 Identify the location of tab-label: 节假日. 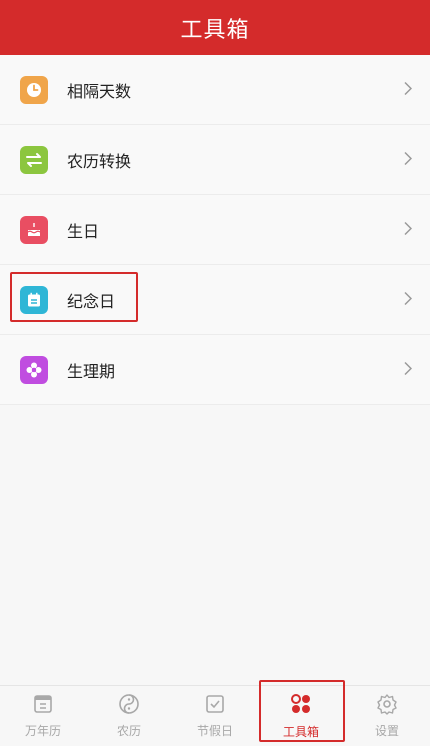
(214, 731).